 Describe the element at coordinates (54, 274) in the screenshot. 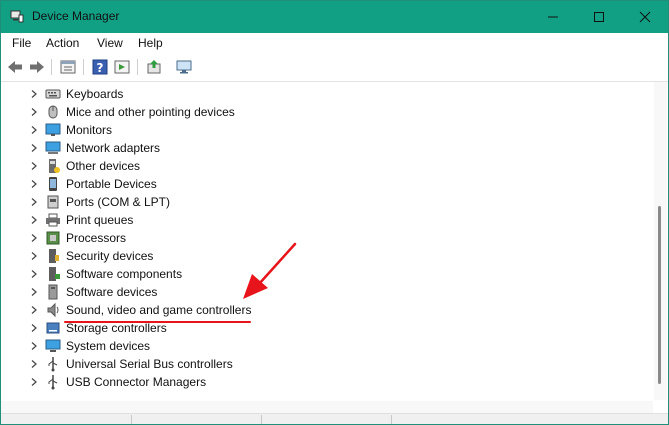

I see `software-component-icon` at that location.